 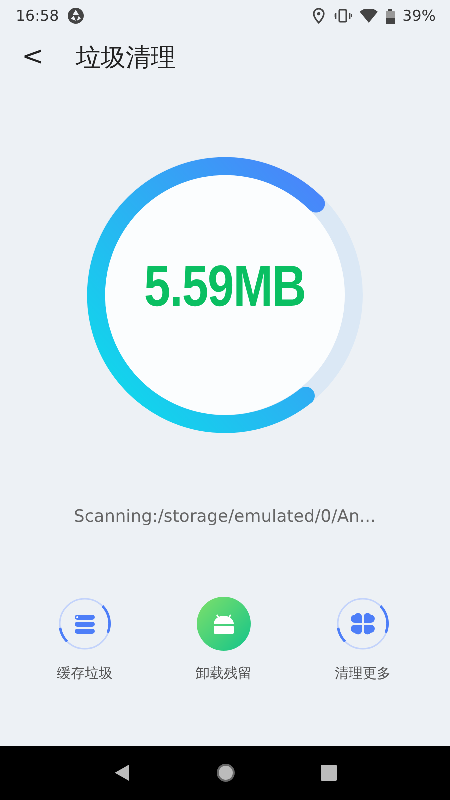 I want to click on action-label: 卸载残留, so click(x=224, y=674).